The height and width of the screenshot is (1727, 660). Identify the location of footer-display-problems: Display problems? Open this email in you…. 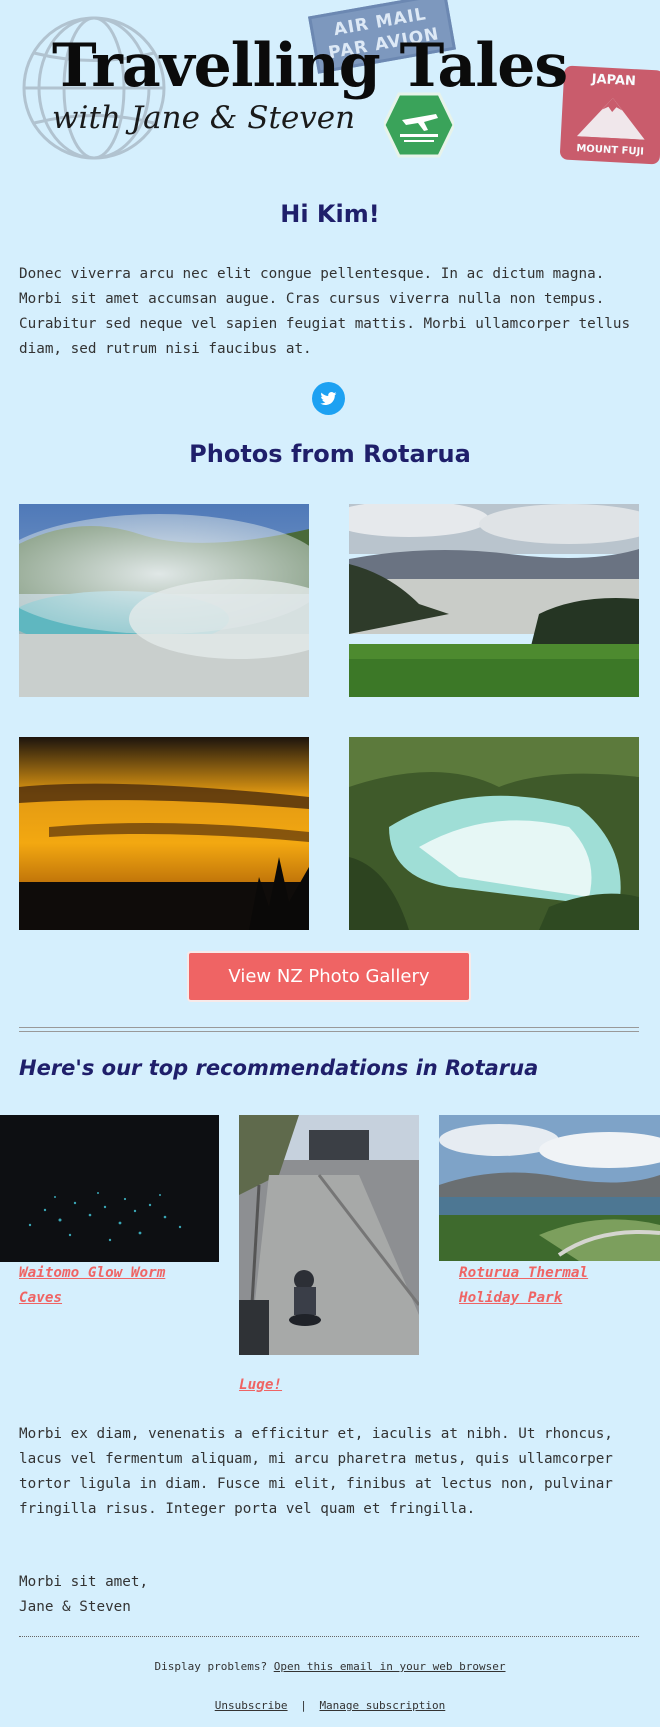
(330, 1666).